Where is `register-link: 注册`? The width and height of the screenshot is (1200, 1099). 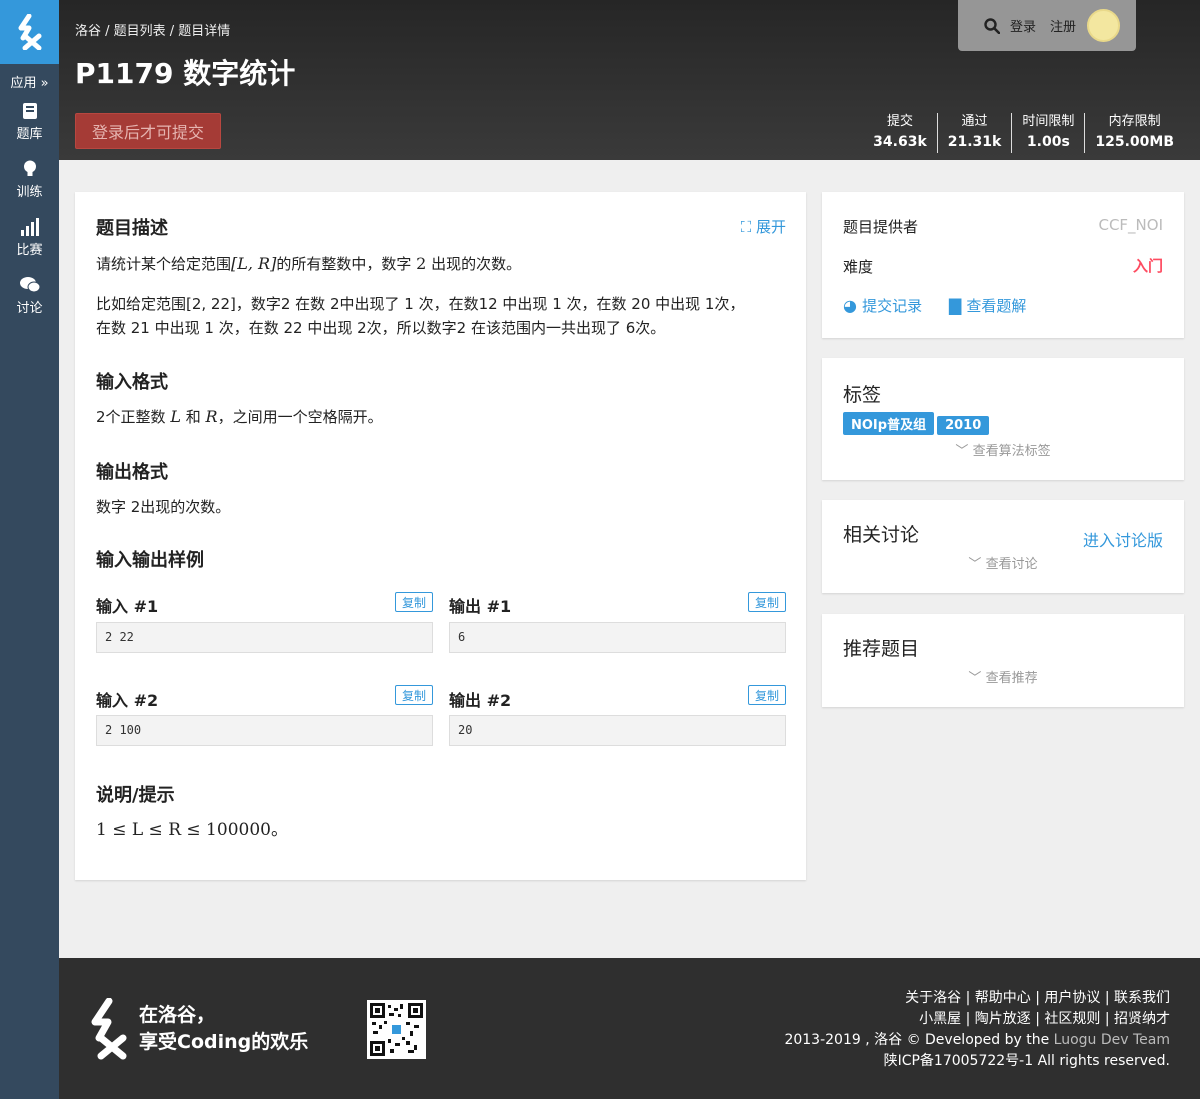 register-link: 注册 is located at coordinates (1063, 25).